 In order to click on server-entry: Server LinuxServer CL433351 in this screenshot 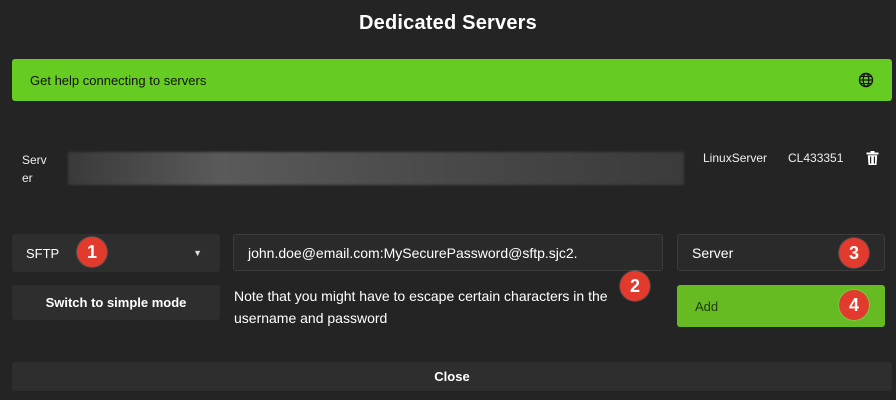, I will do `click(448, 166)`.